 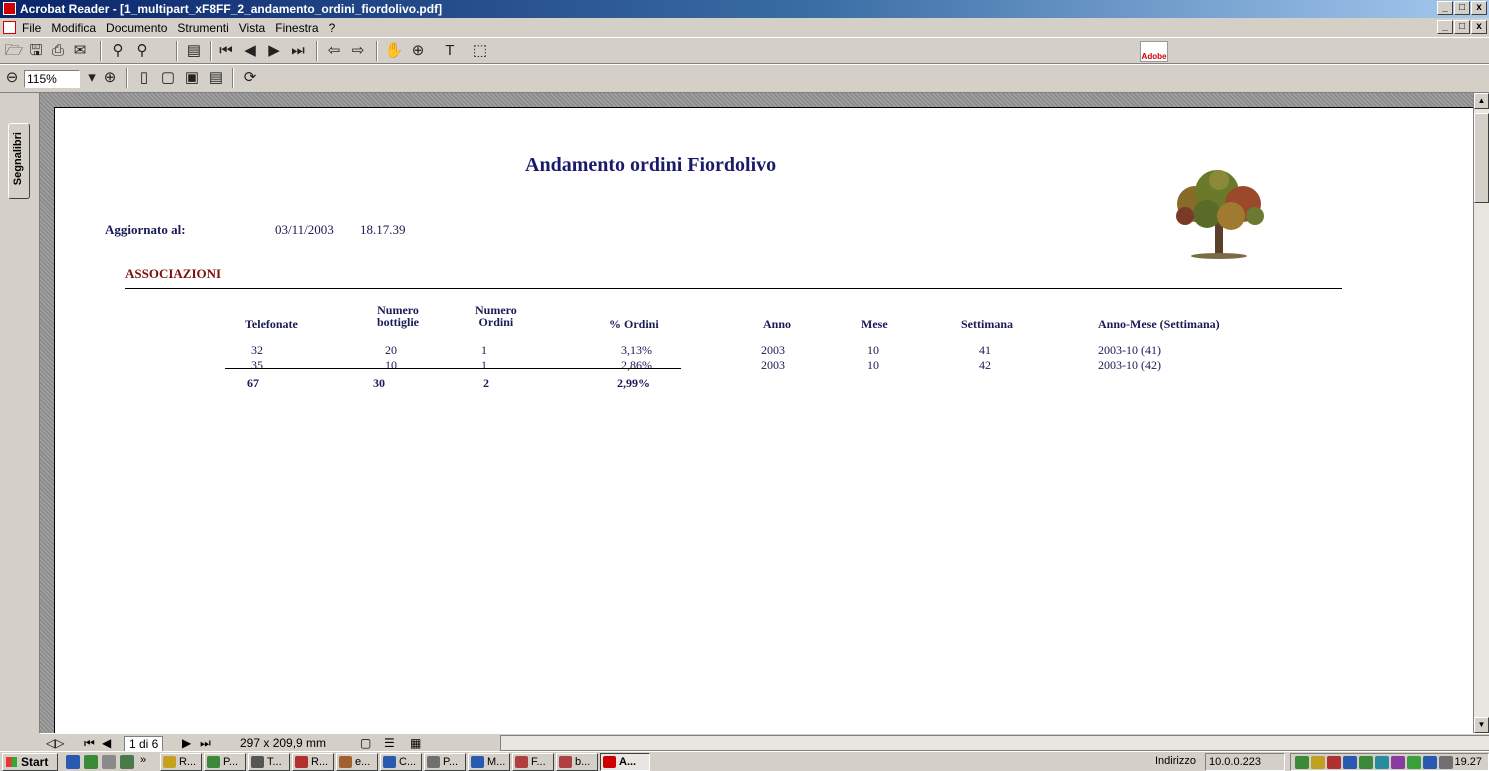 I want to click on header-mese: Mese, so click(x=874, y=324).